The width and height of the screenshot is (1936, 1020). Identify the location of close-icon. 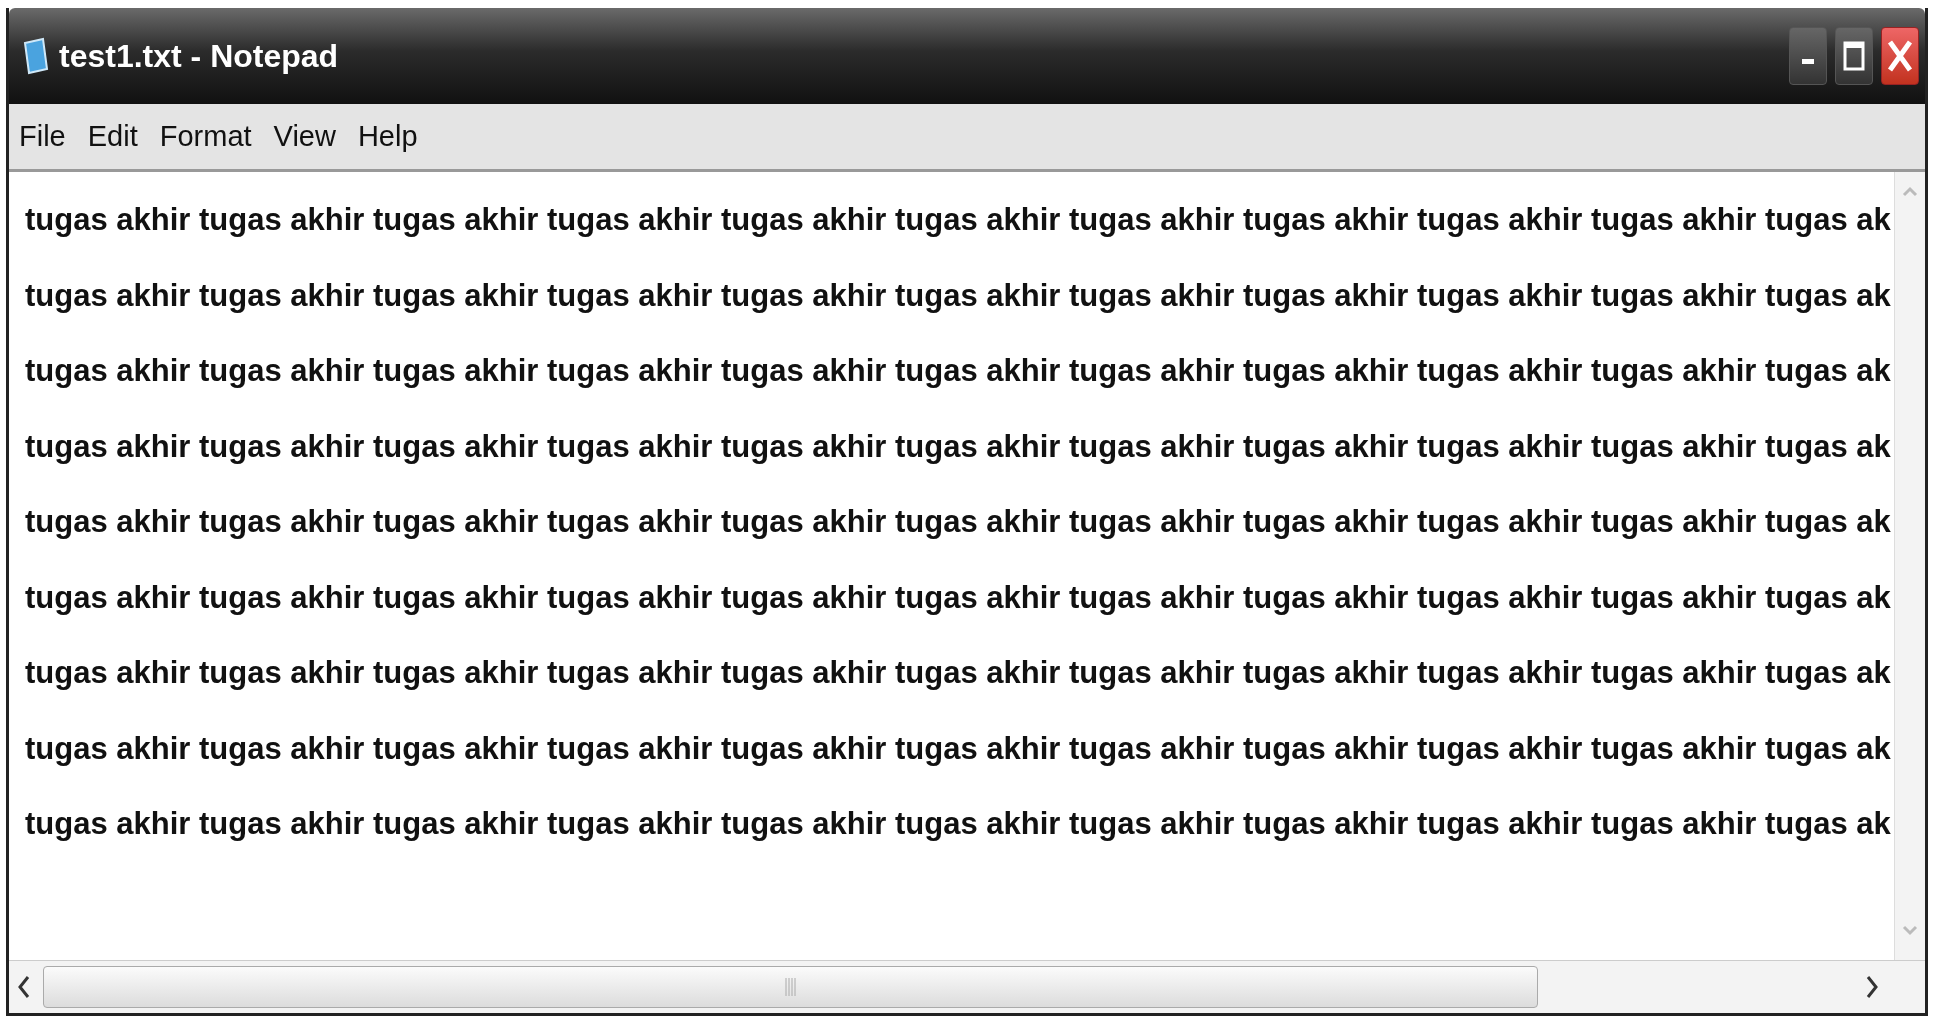
(1900, 56).